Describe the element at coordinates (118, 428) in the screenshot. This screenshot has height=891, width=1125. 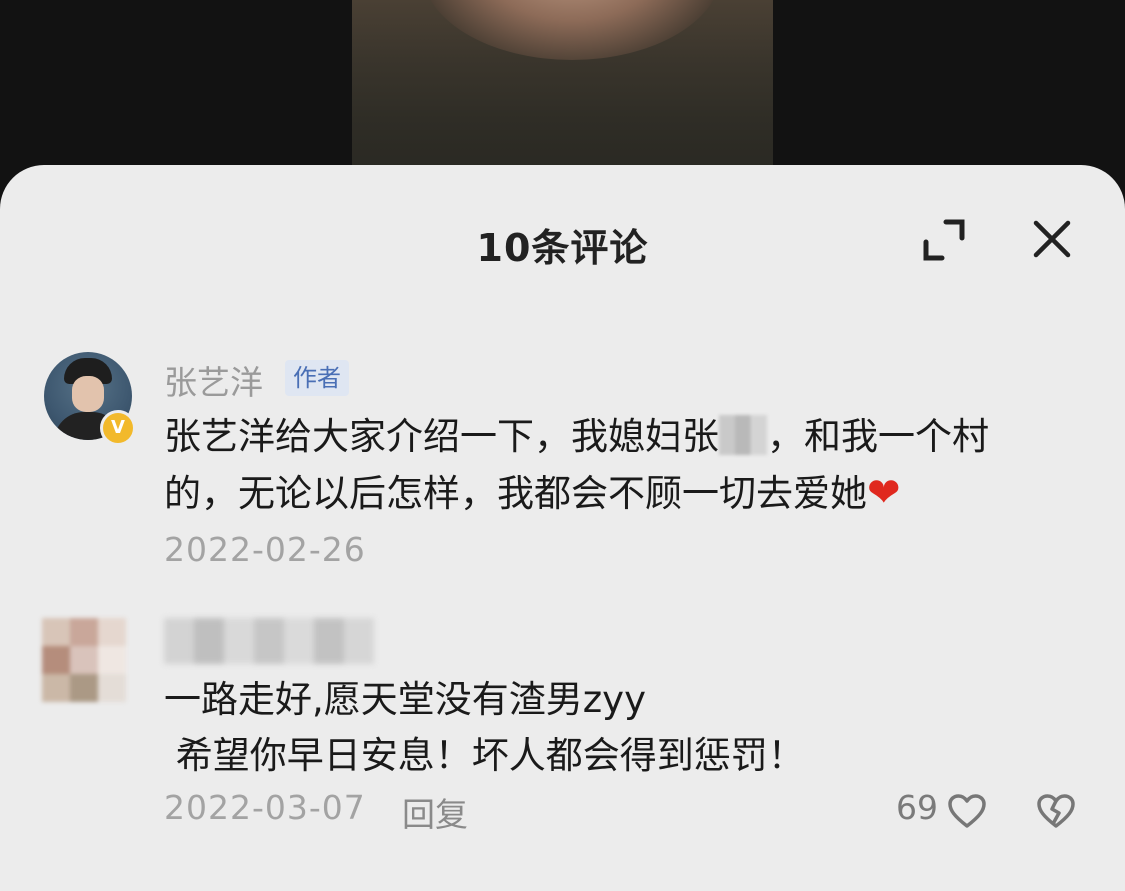
I see `verified-badge: V` at that location.